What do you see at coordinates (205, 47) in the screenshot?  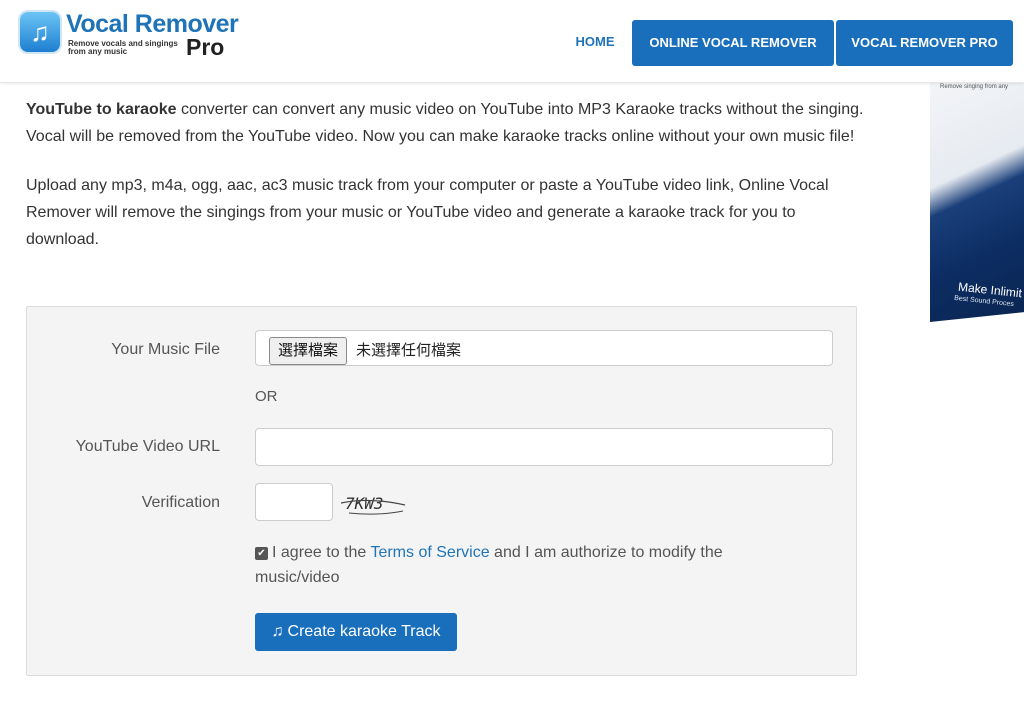 I see `logo-pro: Pro` at bounding box center [205, 47].